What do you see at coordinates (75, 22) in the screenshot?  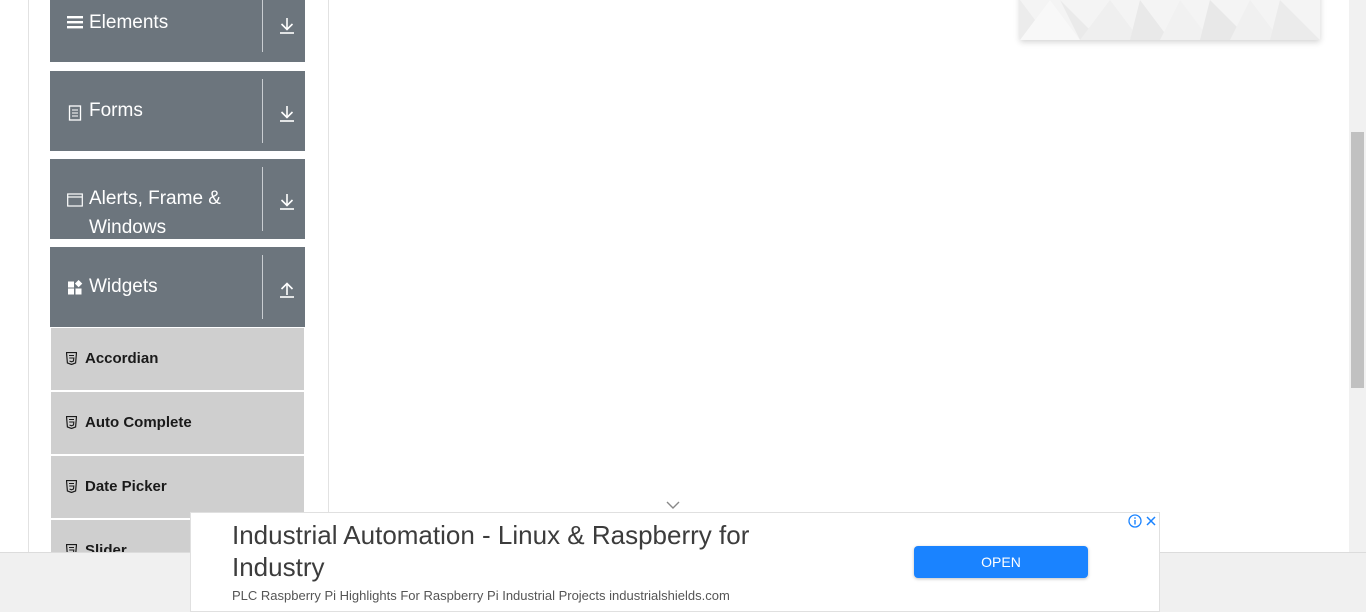 I see `hamburger-icon` at bounding box center [75, 22].